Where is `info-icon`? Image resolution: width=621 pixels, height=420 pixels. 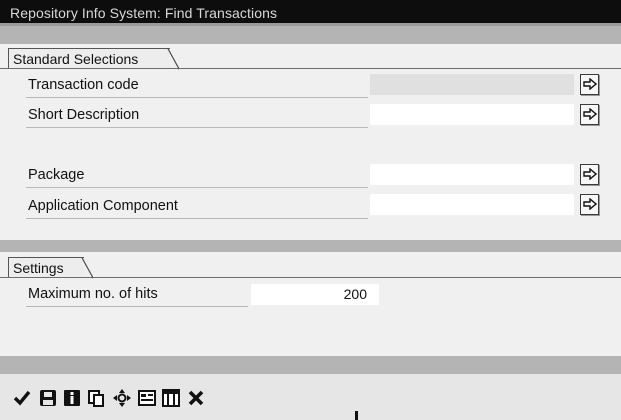
info-icon is located at coordinates (72, 398).